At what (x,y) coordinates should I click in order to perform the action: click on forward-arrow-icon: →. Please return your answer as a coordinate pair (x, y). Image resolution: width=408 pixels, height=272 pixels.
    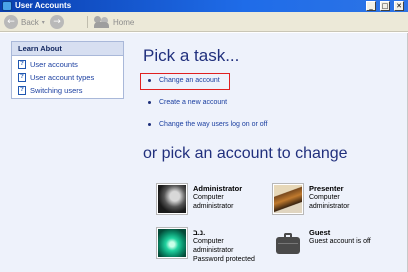
    Looking at the image, I should click on (57, 22).